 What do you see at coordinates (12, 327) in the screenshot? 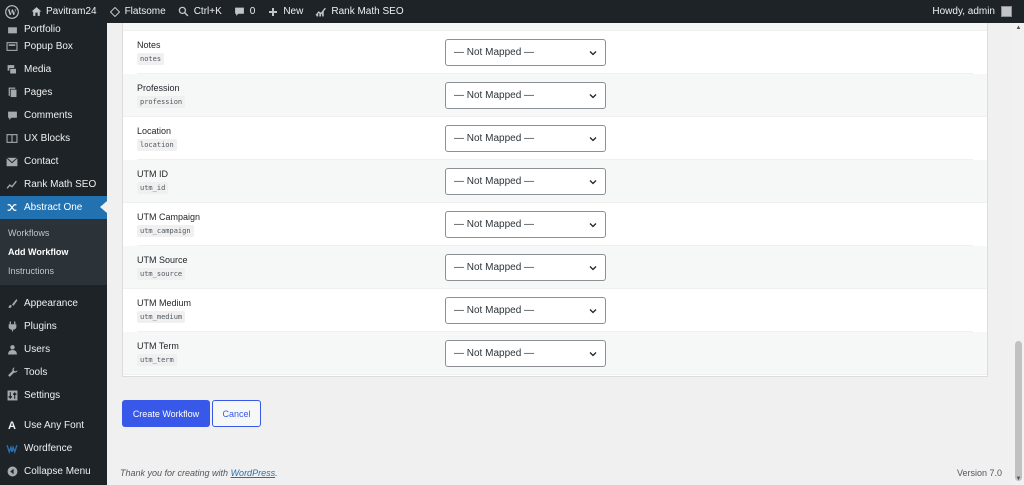
I see `plugin-icon` at bounding box center [12, 327].